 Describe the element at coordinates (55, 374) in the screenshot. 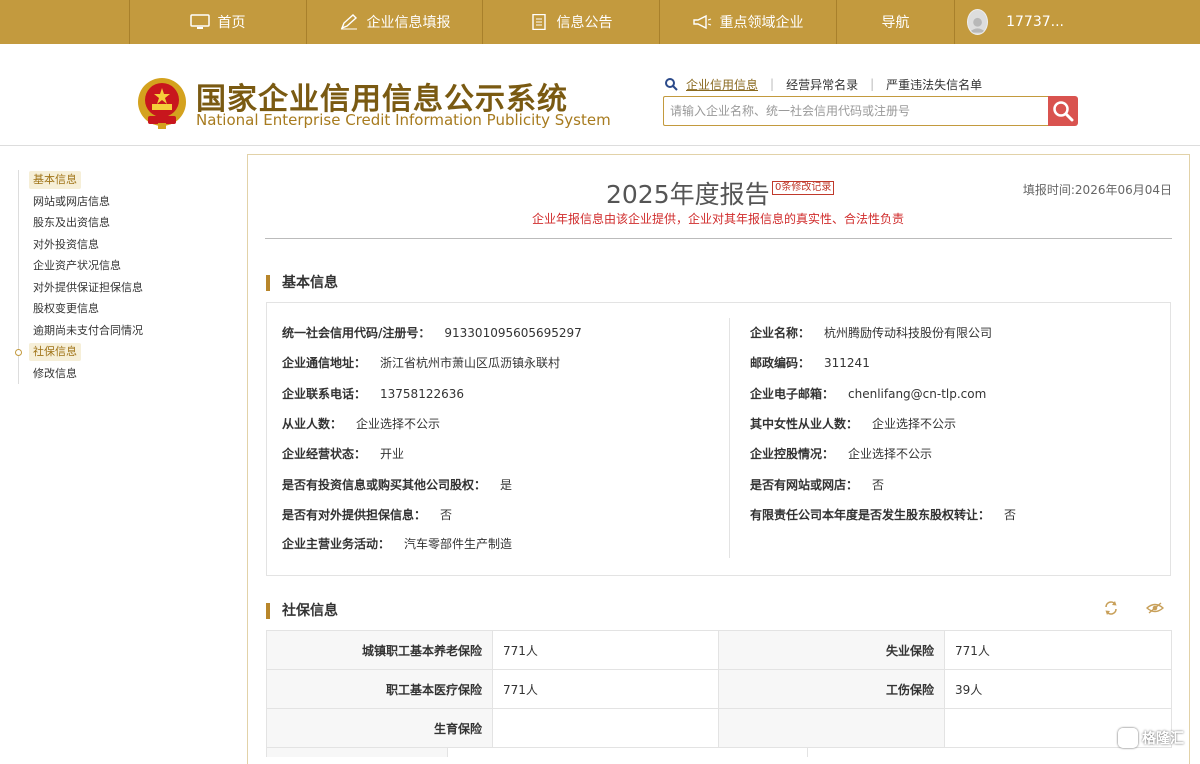

I see `sidebar-item-modifications: 修改信息` at that location.